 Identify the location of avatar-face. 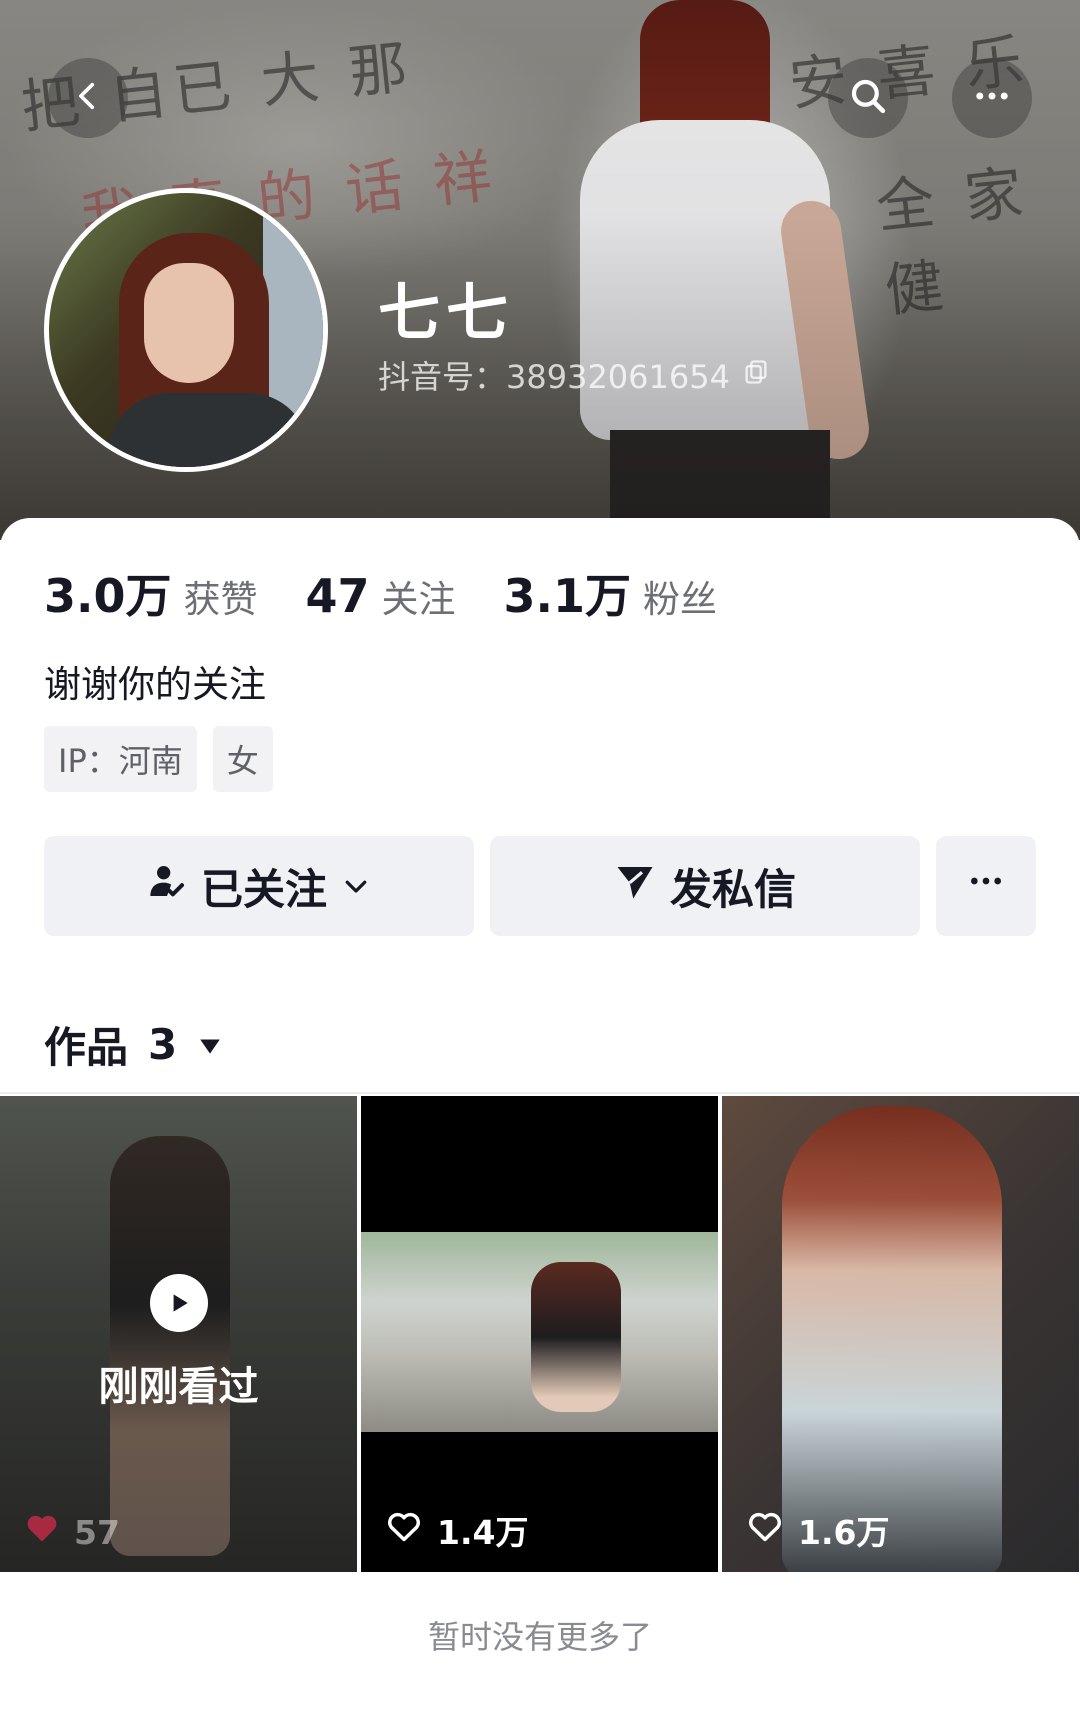
(189, 323).